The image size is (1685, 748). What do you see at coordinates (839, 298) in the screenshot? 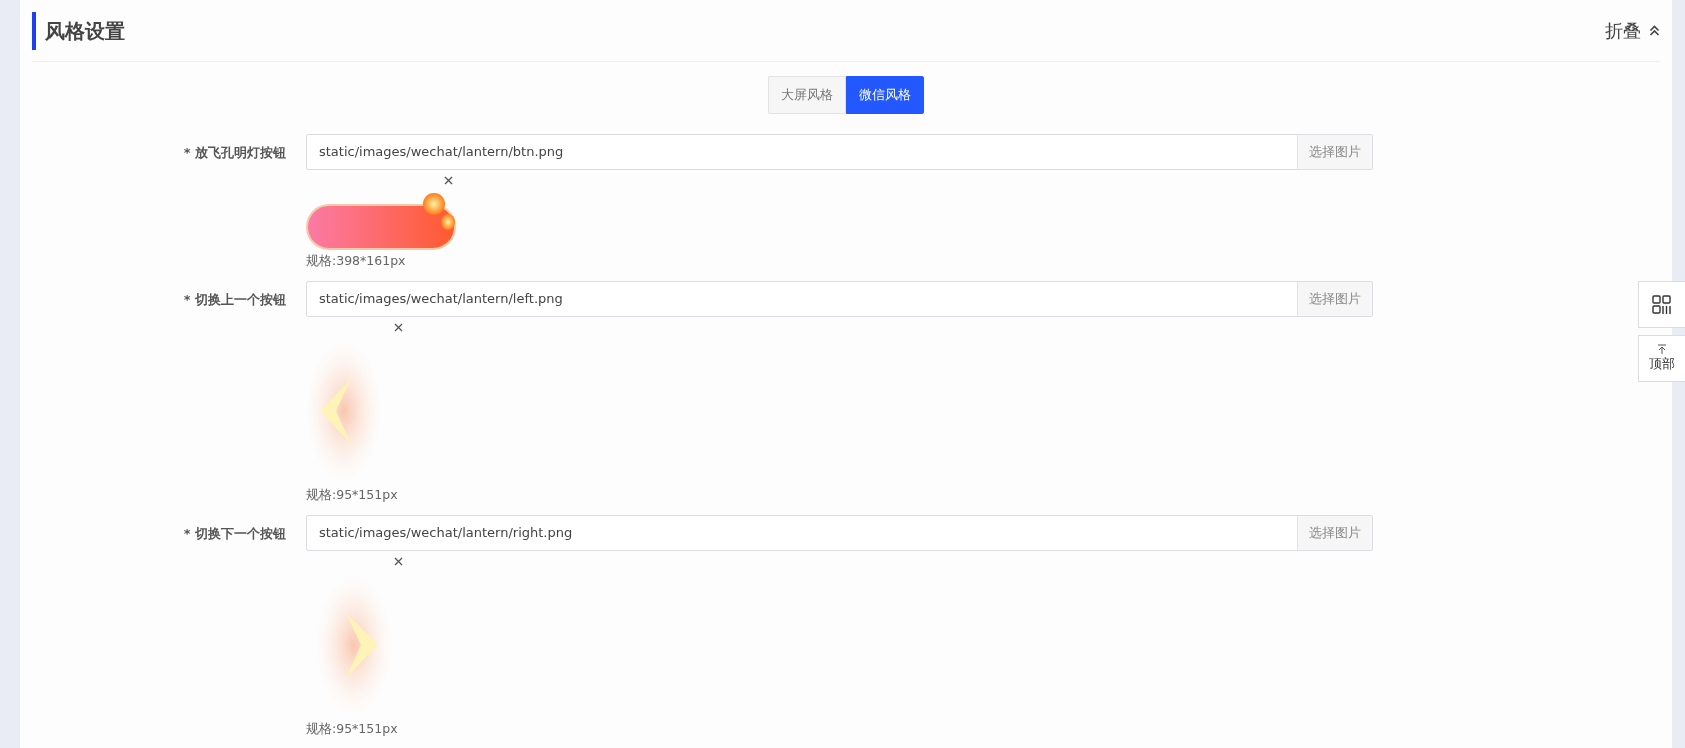
I see `image-path-field: static/images/wechat/lantern/left.png 选择图片` at bounding box center [839, 298].